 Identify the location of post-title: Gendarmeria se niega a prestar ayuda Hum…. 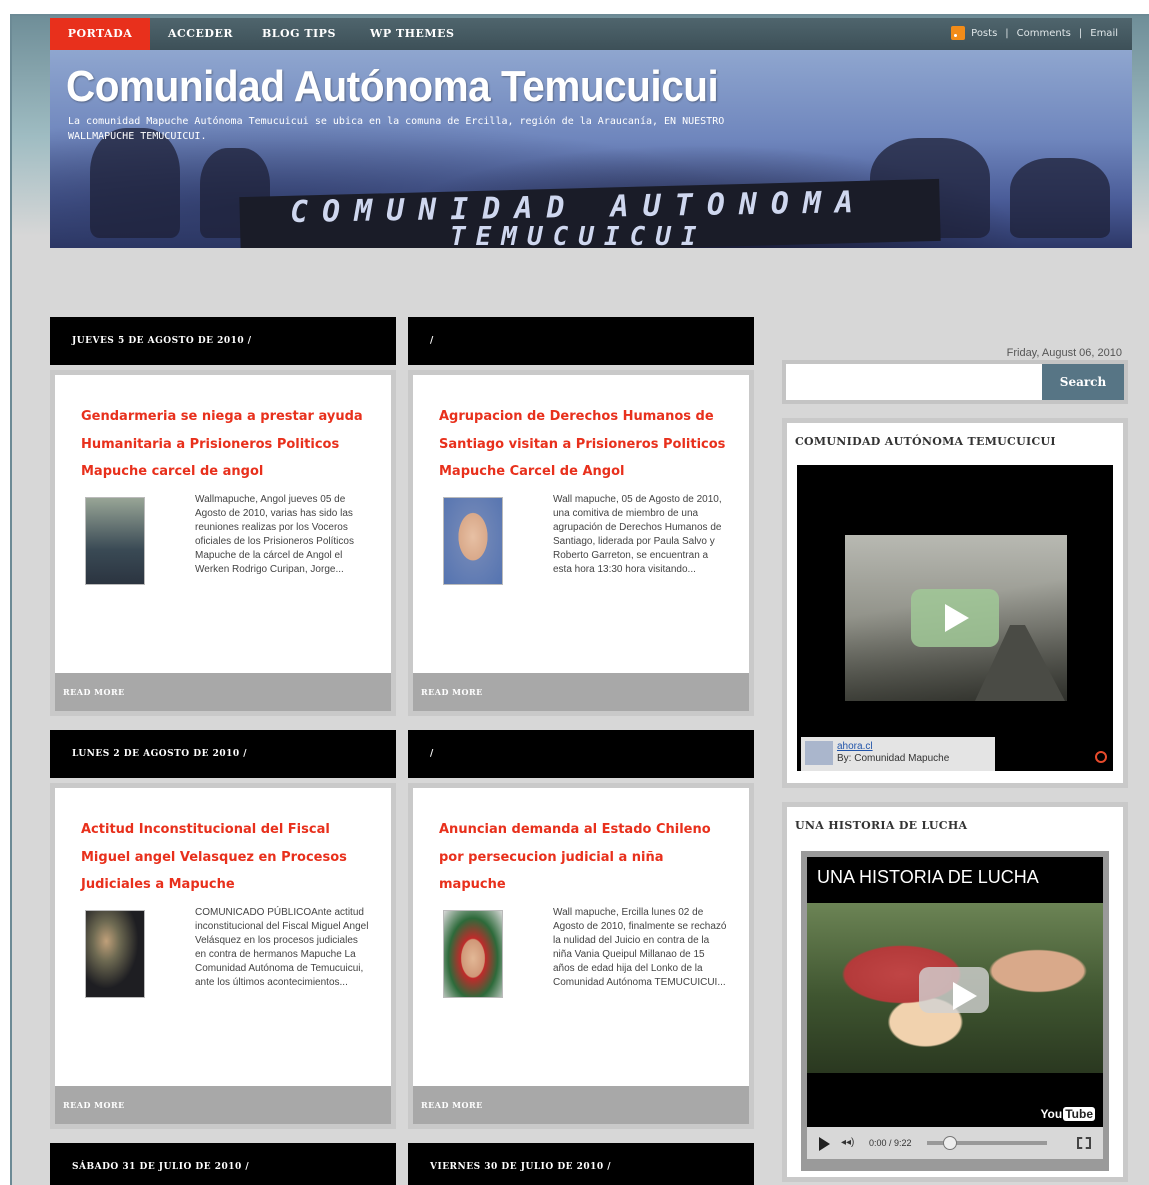
(226, 444).